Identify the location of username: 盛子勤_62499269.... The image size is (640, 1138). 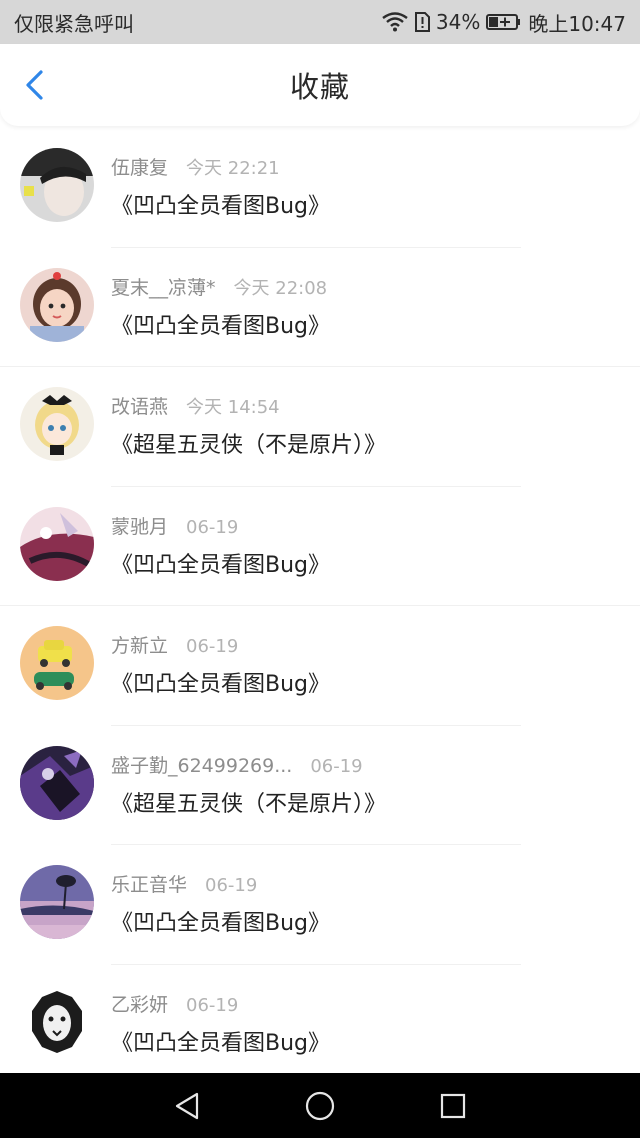
(201, 764).